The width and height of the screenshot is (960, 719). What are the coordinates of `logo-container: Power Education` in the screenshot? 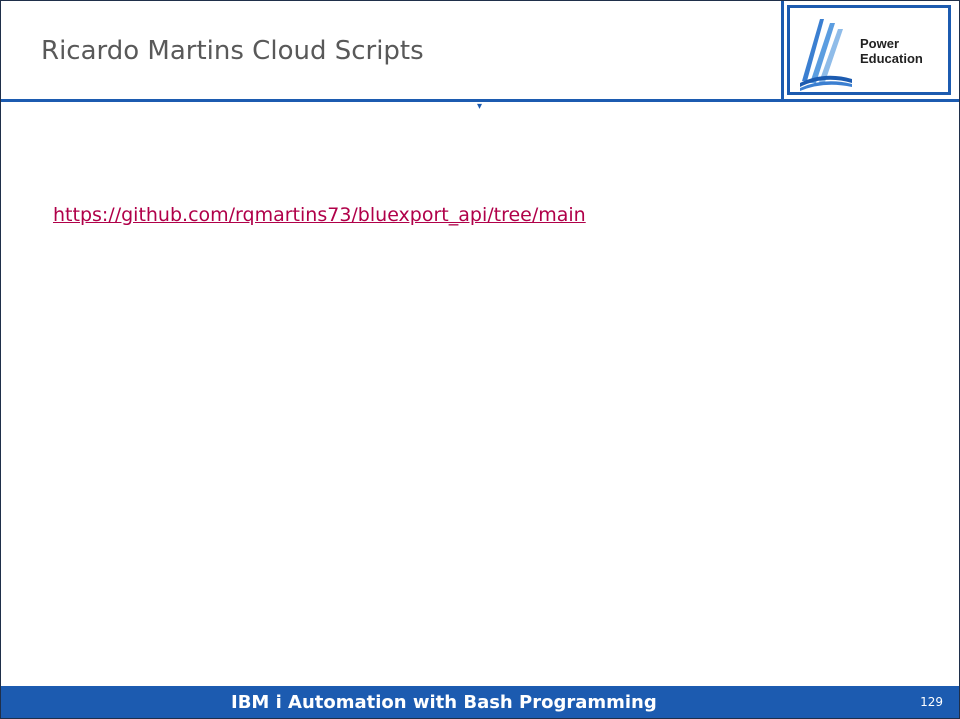 It's located at (870, 51).